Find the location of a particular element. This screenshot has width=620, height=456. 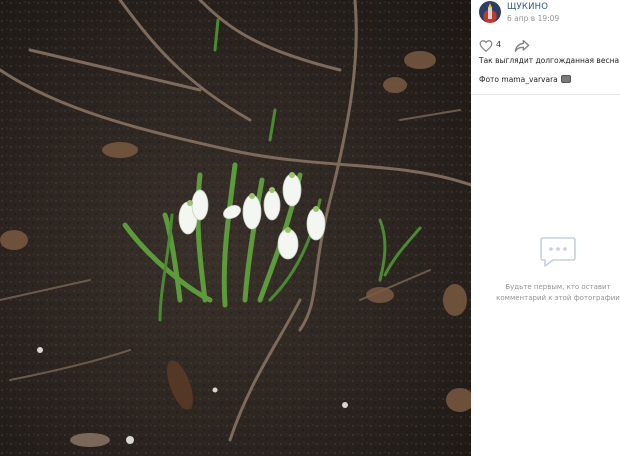

divider is located at coordinates (545, 94).